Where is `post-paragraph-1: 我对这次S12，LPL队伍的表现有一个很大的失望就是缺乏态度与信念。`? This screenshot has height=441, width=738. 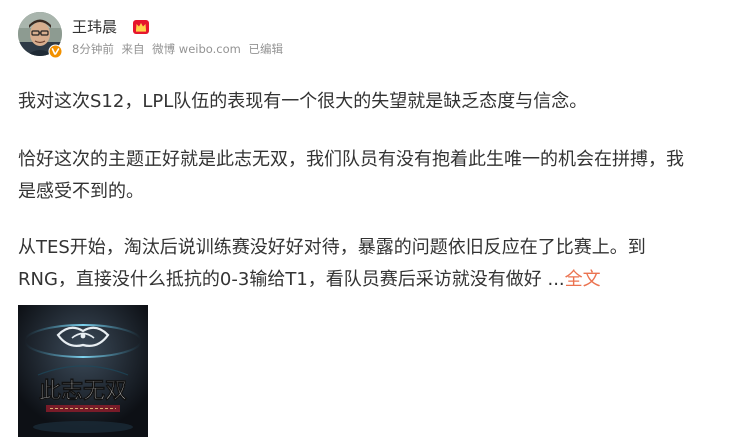 post-paragraph-1: 我对这次S12，LPL队伍的表现有一个很大的失望就是缺乏态度与信念。 is located at coordinates (303, 101).